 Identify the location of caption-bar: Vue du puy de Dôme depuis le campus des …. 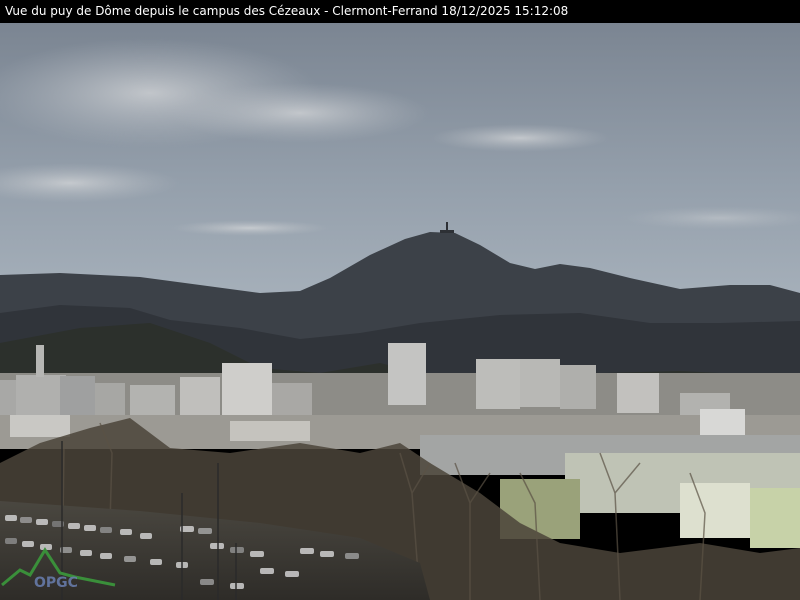
(400, 11).